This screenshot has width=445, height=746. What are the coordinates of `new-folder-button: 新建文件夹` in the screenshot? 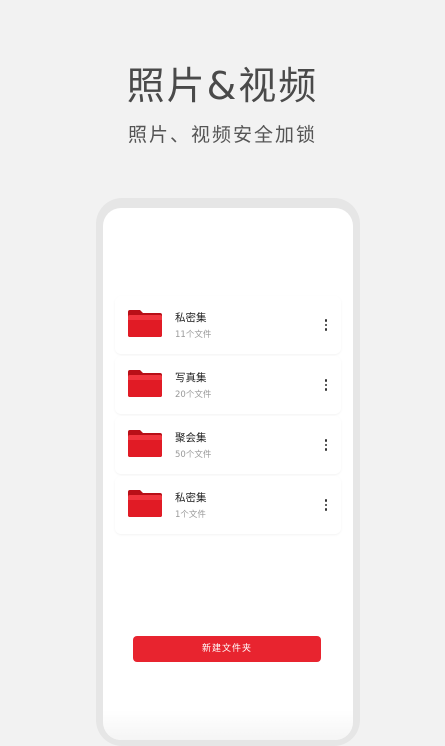 It's located at (227, 649).